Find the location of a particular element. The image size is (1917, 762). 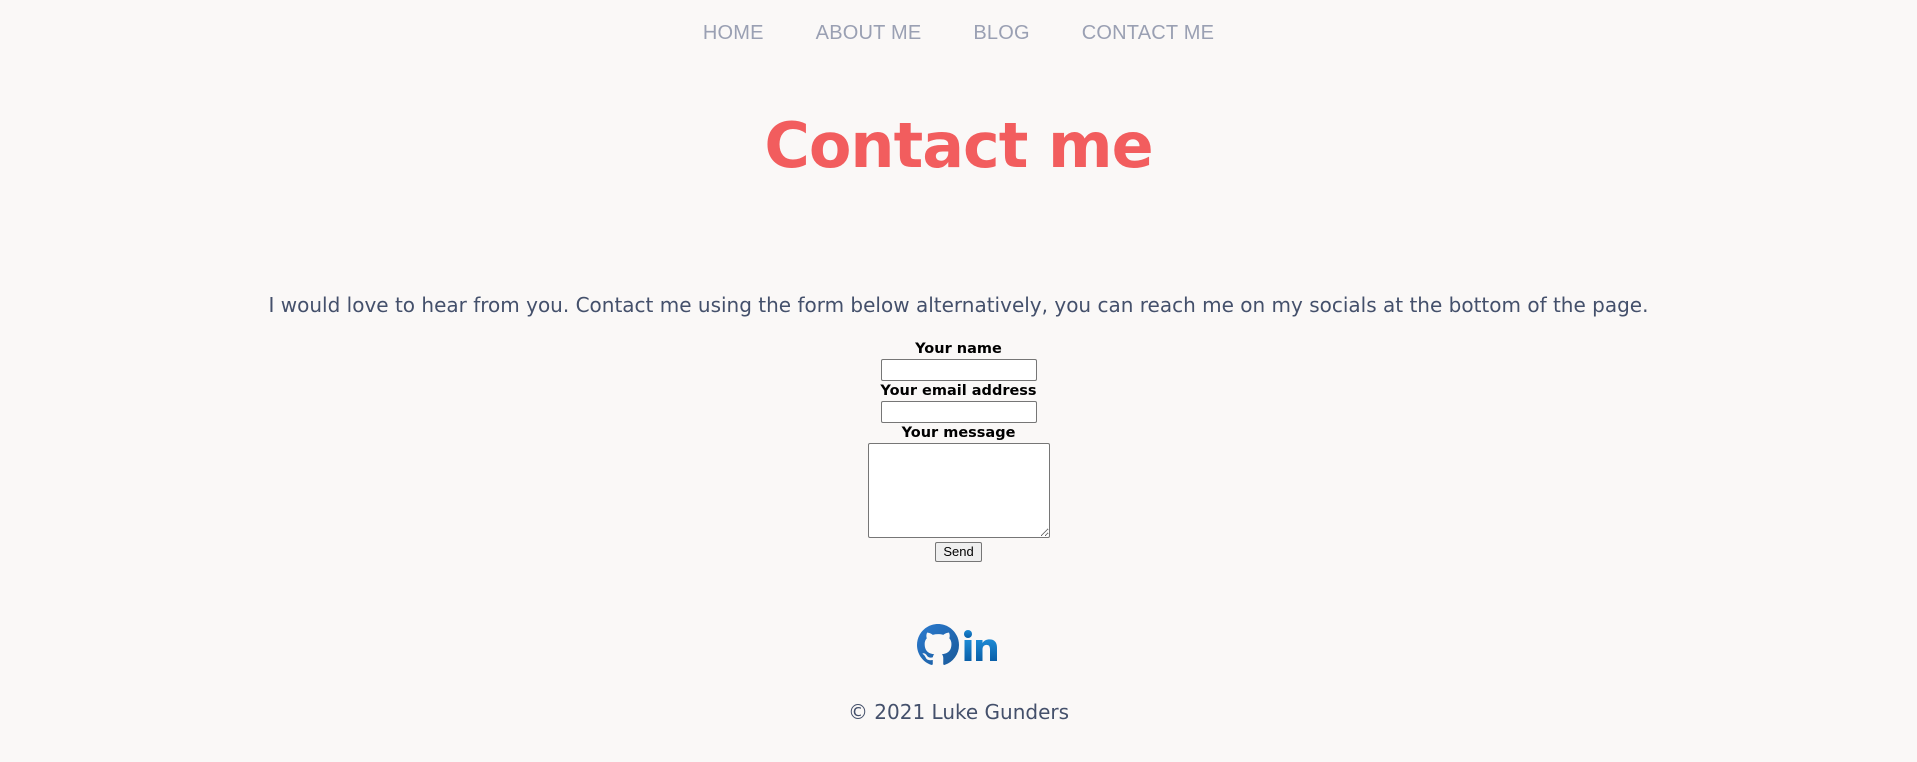

copyright-text: © 2021 Luke Gunders is located at coordinates (958, 712).